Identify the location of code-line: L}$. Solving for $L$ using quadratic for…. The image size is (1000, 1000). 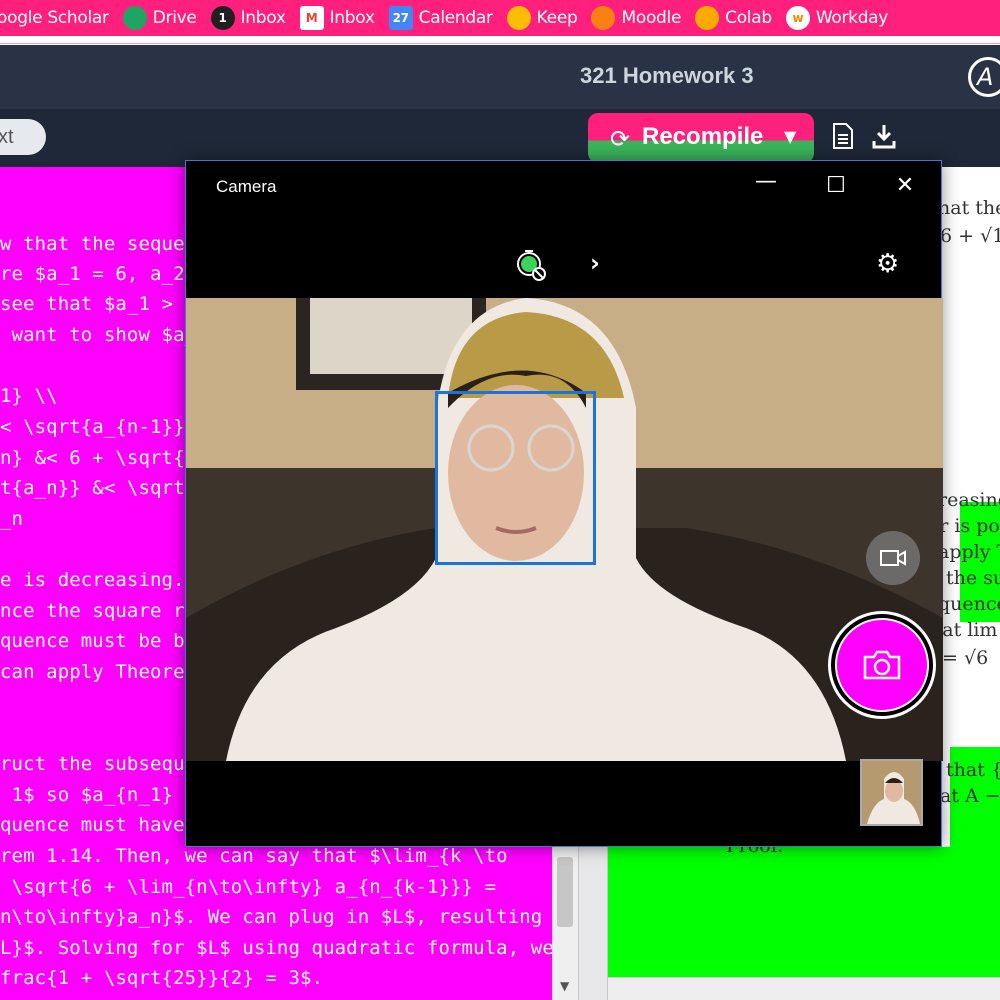
(276, 948).